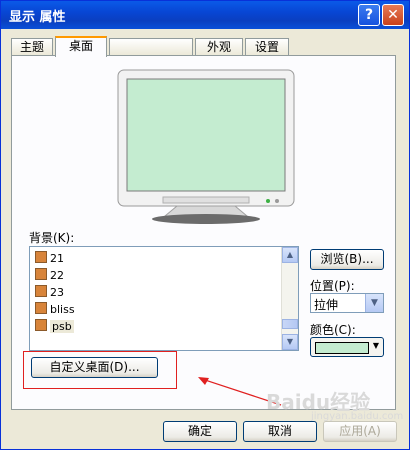  What do you see at coordinates (55, 309) in the screenshot?
I see `list-item: bliss` at bounding box center [55, 309].